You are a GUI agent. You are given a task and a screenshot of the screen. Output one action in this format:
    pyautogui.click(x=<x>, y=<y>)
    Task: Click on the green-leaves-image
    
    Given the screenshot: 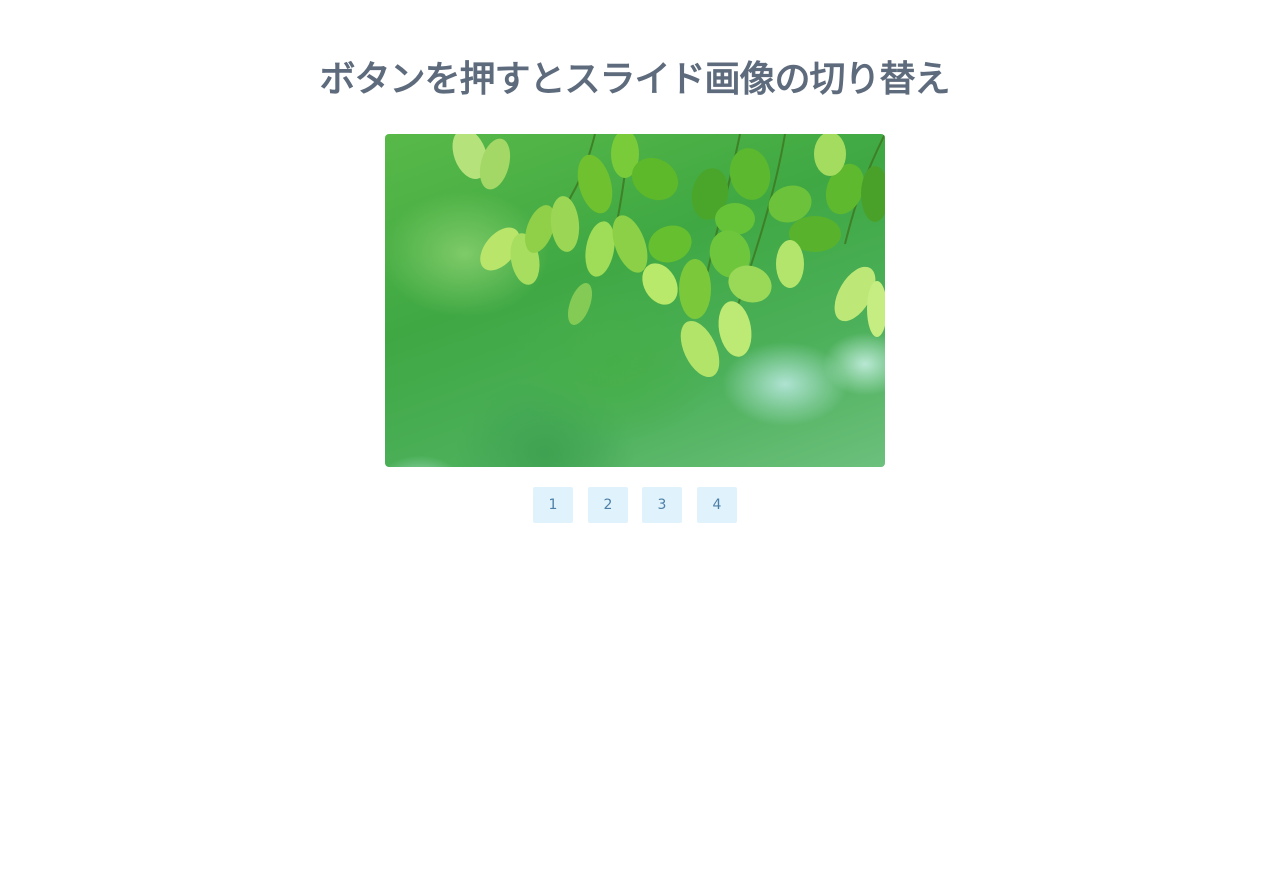 What is the action you would take?
    pyautogui.click(x=668, y=256)
    